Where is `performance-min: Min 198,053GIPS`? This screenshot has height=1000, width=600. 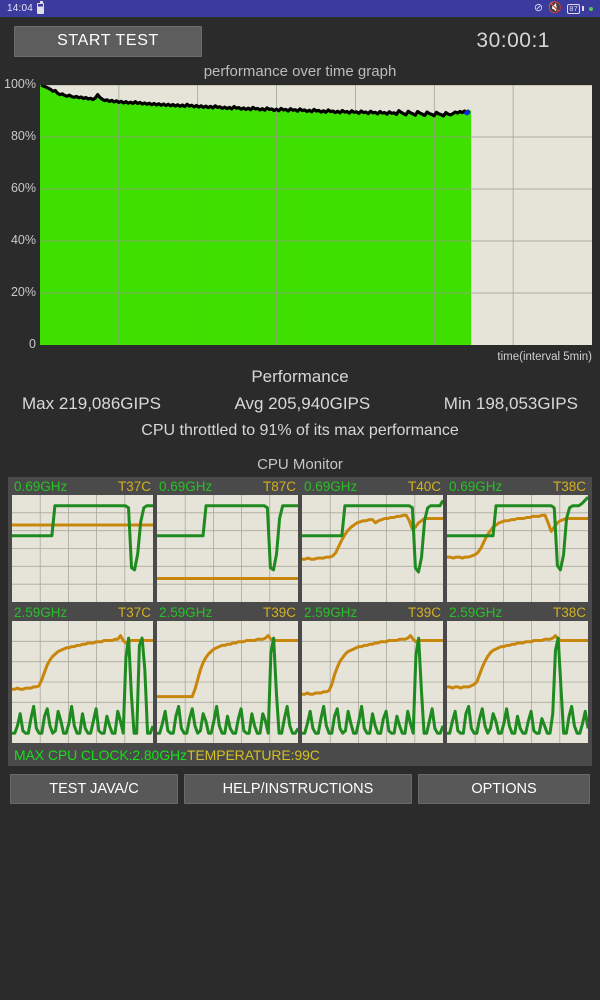 performance-min: Min 198,053GIPS is located at coordinates (510, 403).